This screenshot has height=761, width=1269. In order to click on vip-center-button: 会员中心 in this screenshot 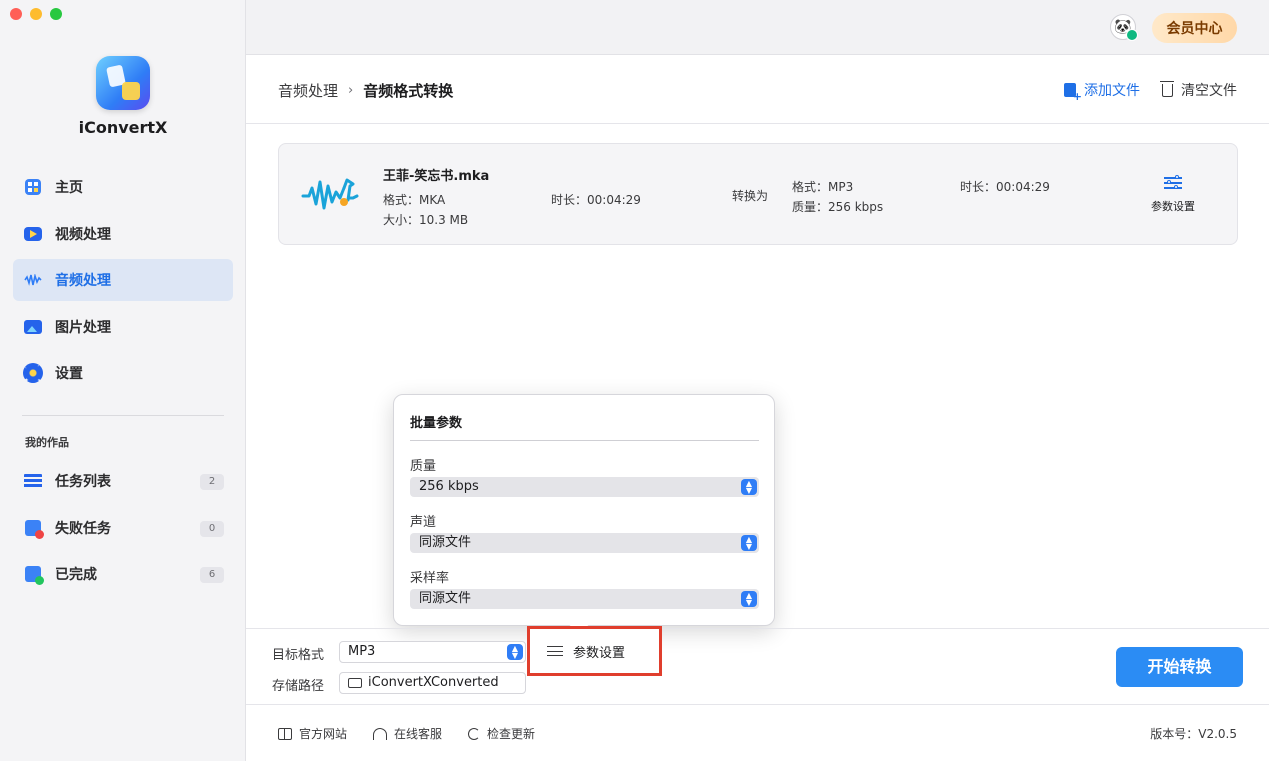, I will do `click(1194, 28)`.